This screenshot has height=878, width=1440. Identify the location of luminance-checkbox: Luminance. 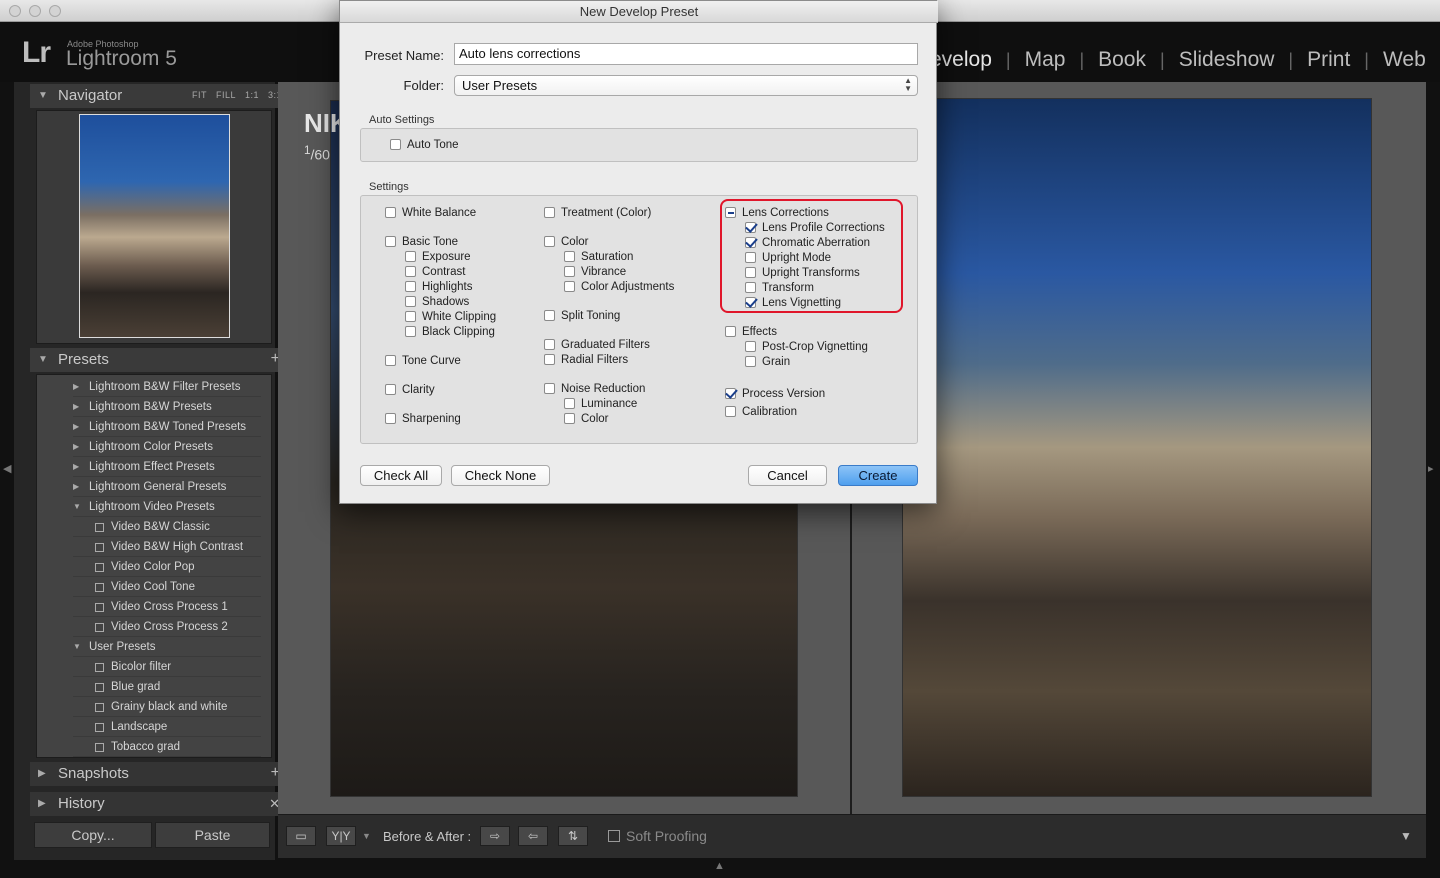
(600, 403).